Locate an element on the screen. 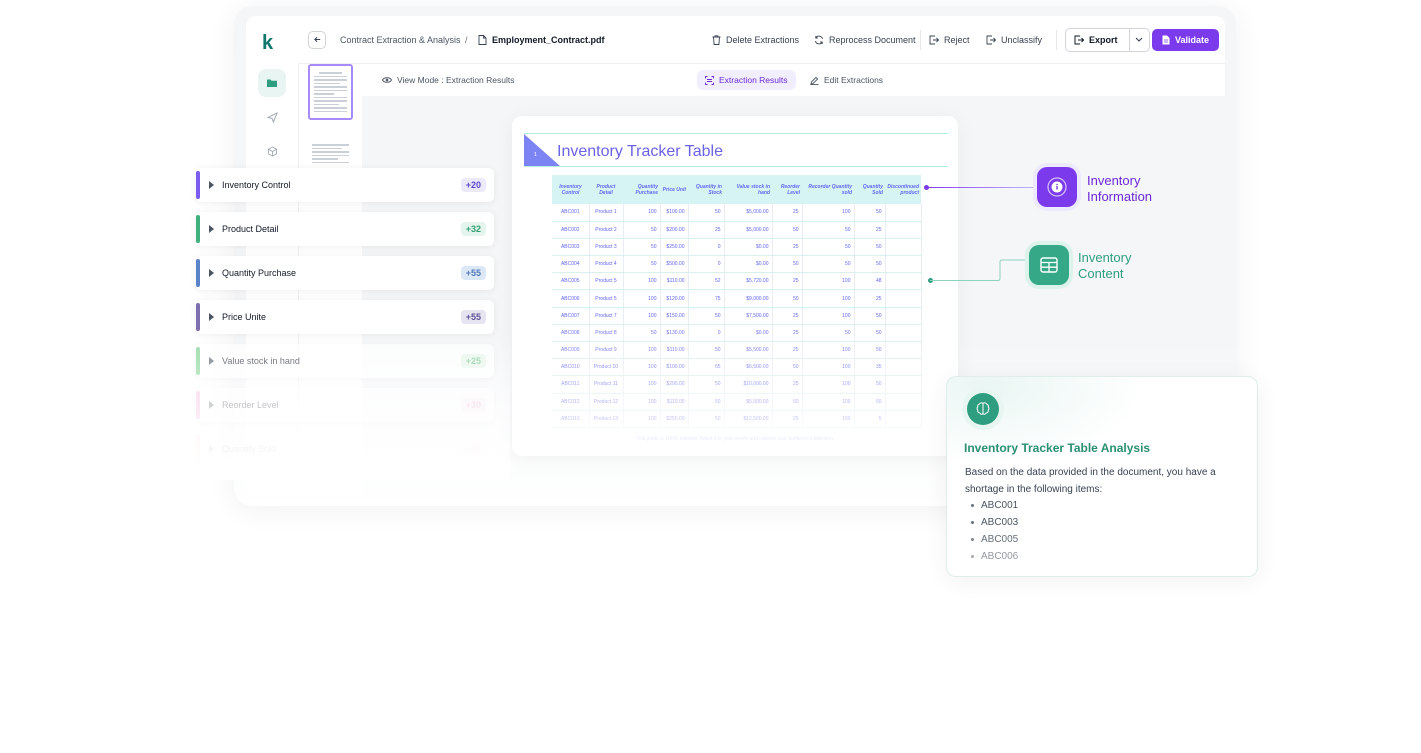 The width and height of the screenshot is (1421, 753). breadcrumb-parent: Contract Extraction & Analysis is located at coordinates (400, 40).